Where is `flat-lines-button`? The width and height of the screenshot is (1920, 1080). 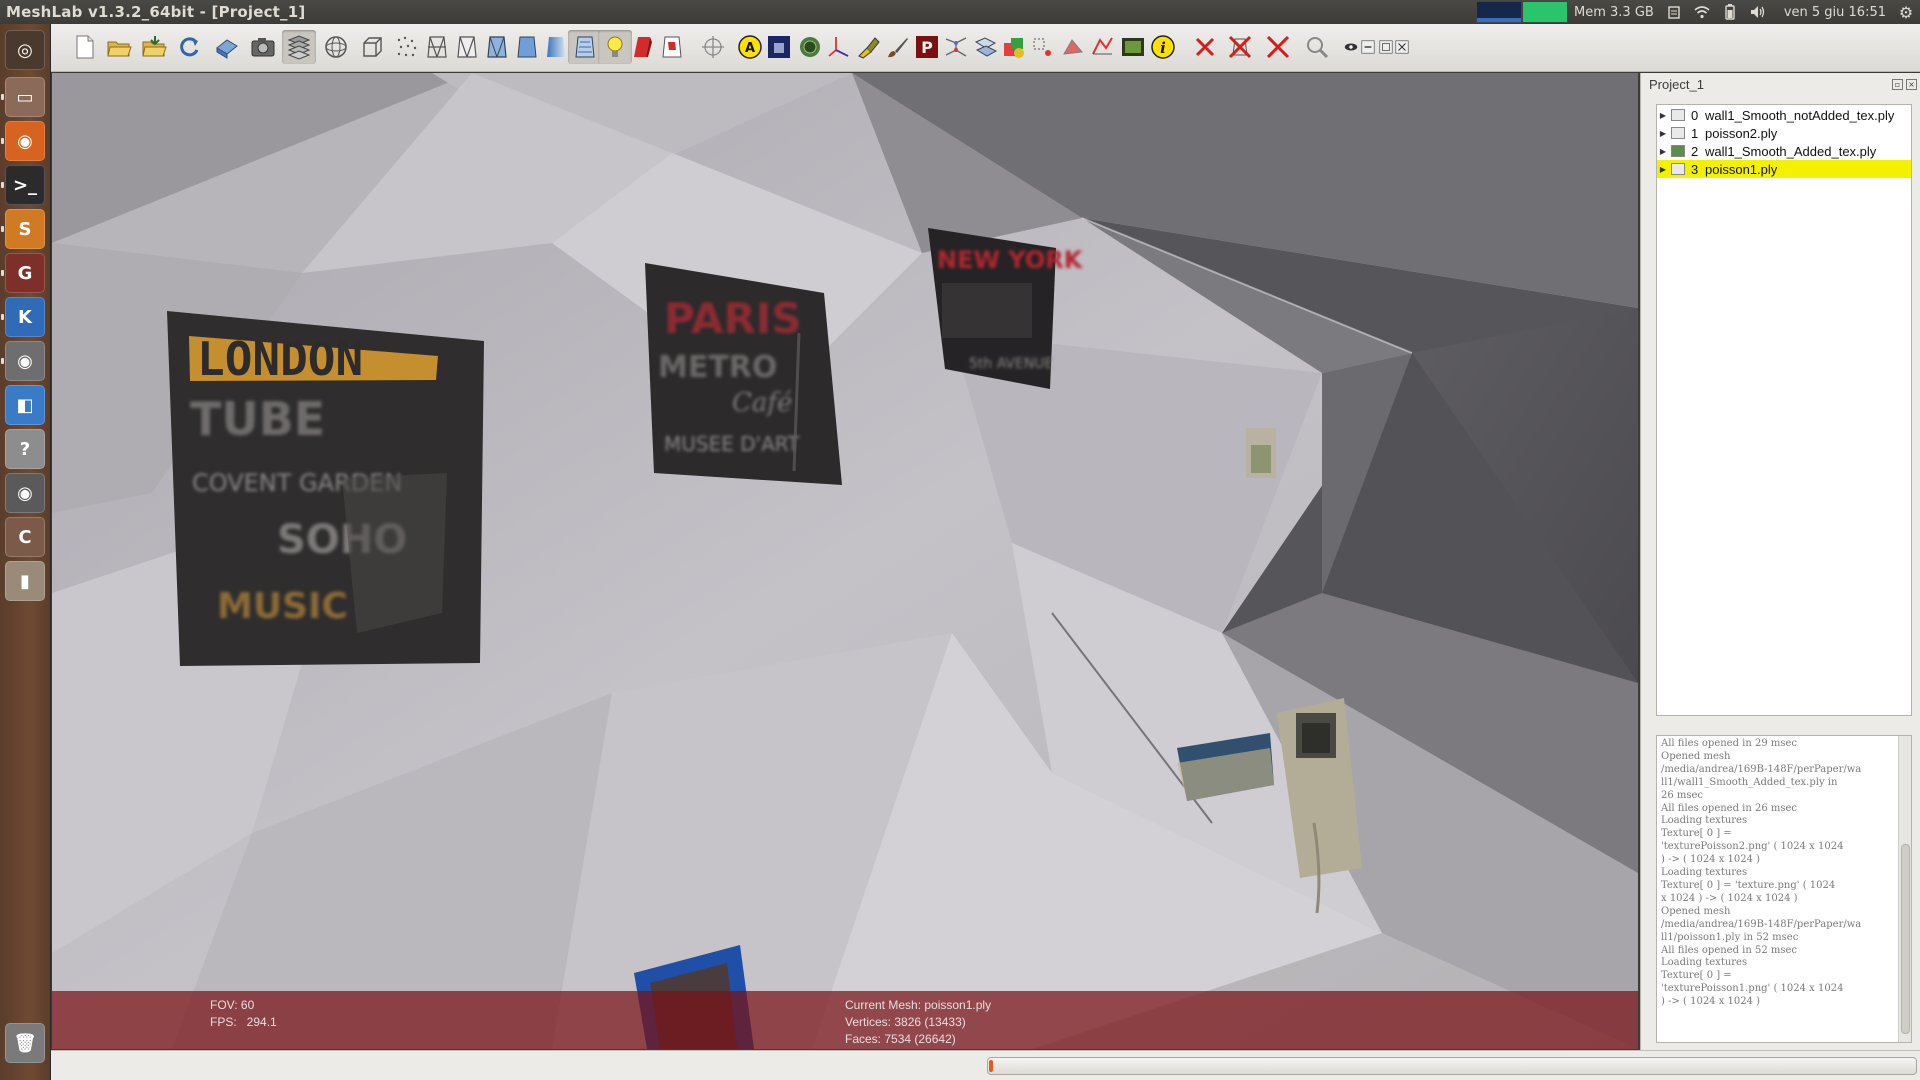
flat-lines-button is located at coordinates (497, 47).